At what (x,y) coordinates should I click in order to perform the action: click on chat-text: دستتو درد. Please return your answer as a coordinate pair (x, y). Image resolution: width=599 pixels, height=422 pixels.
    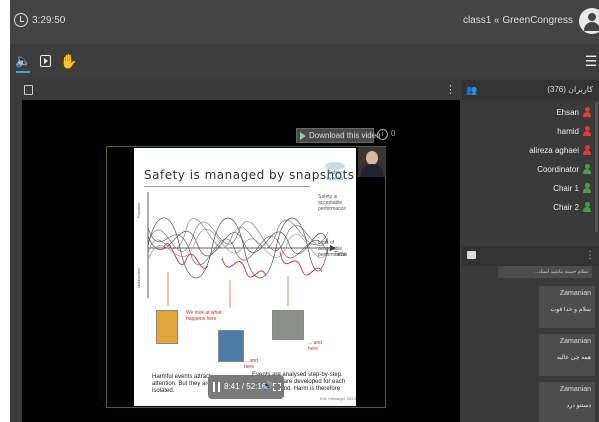
    Looking at the image, I should click on (578, 406).